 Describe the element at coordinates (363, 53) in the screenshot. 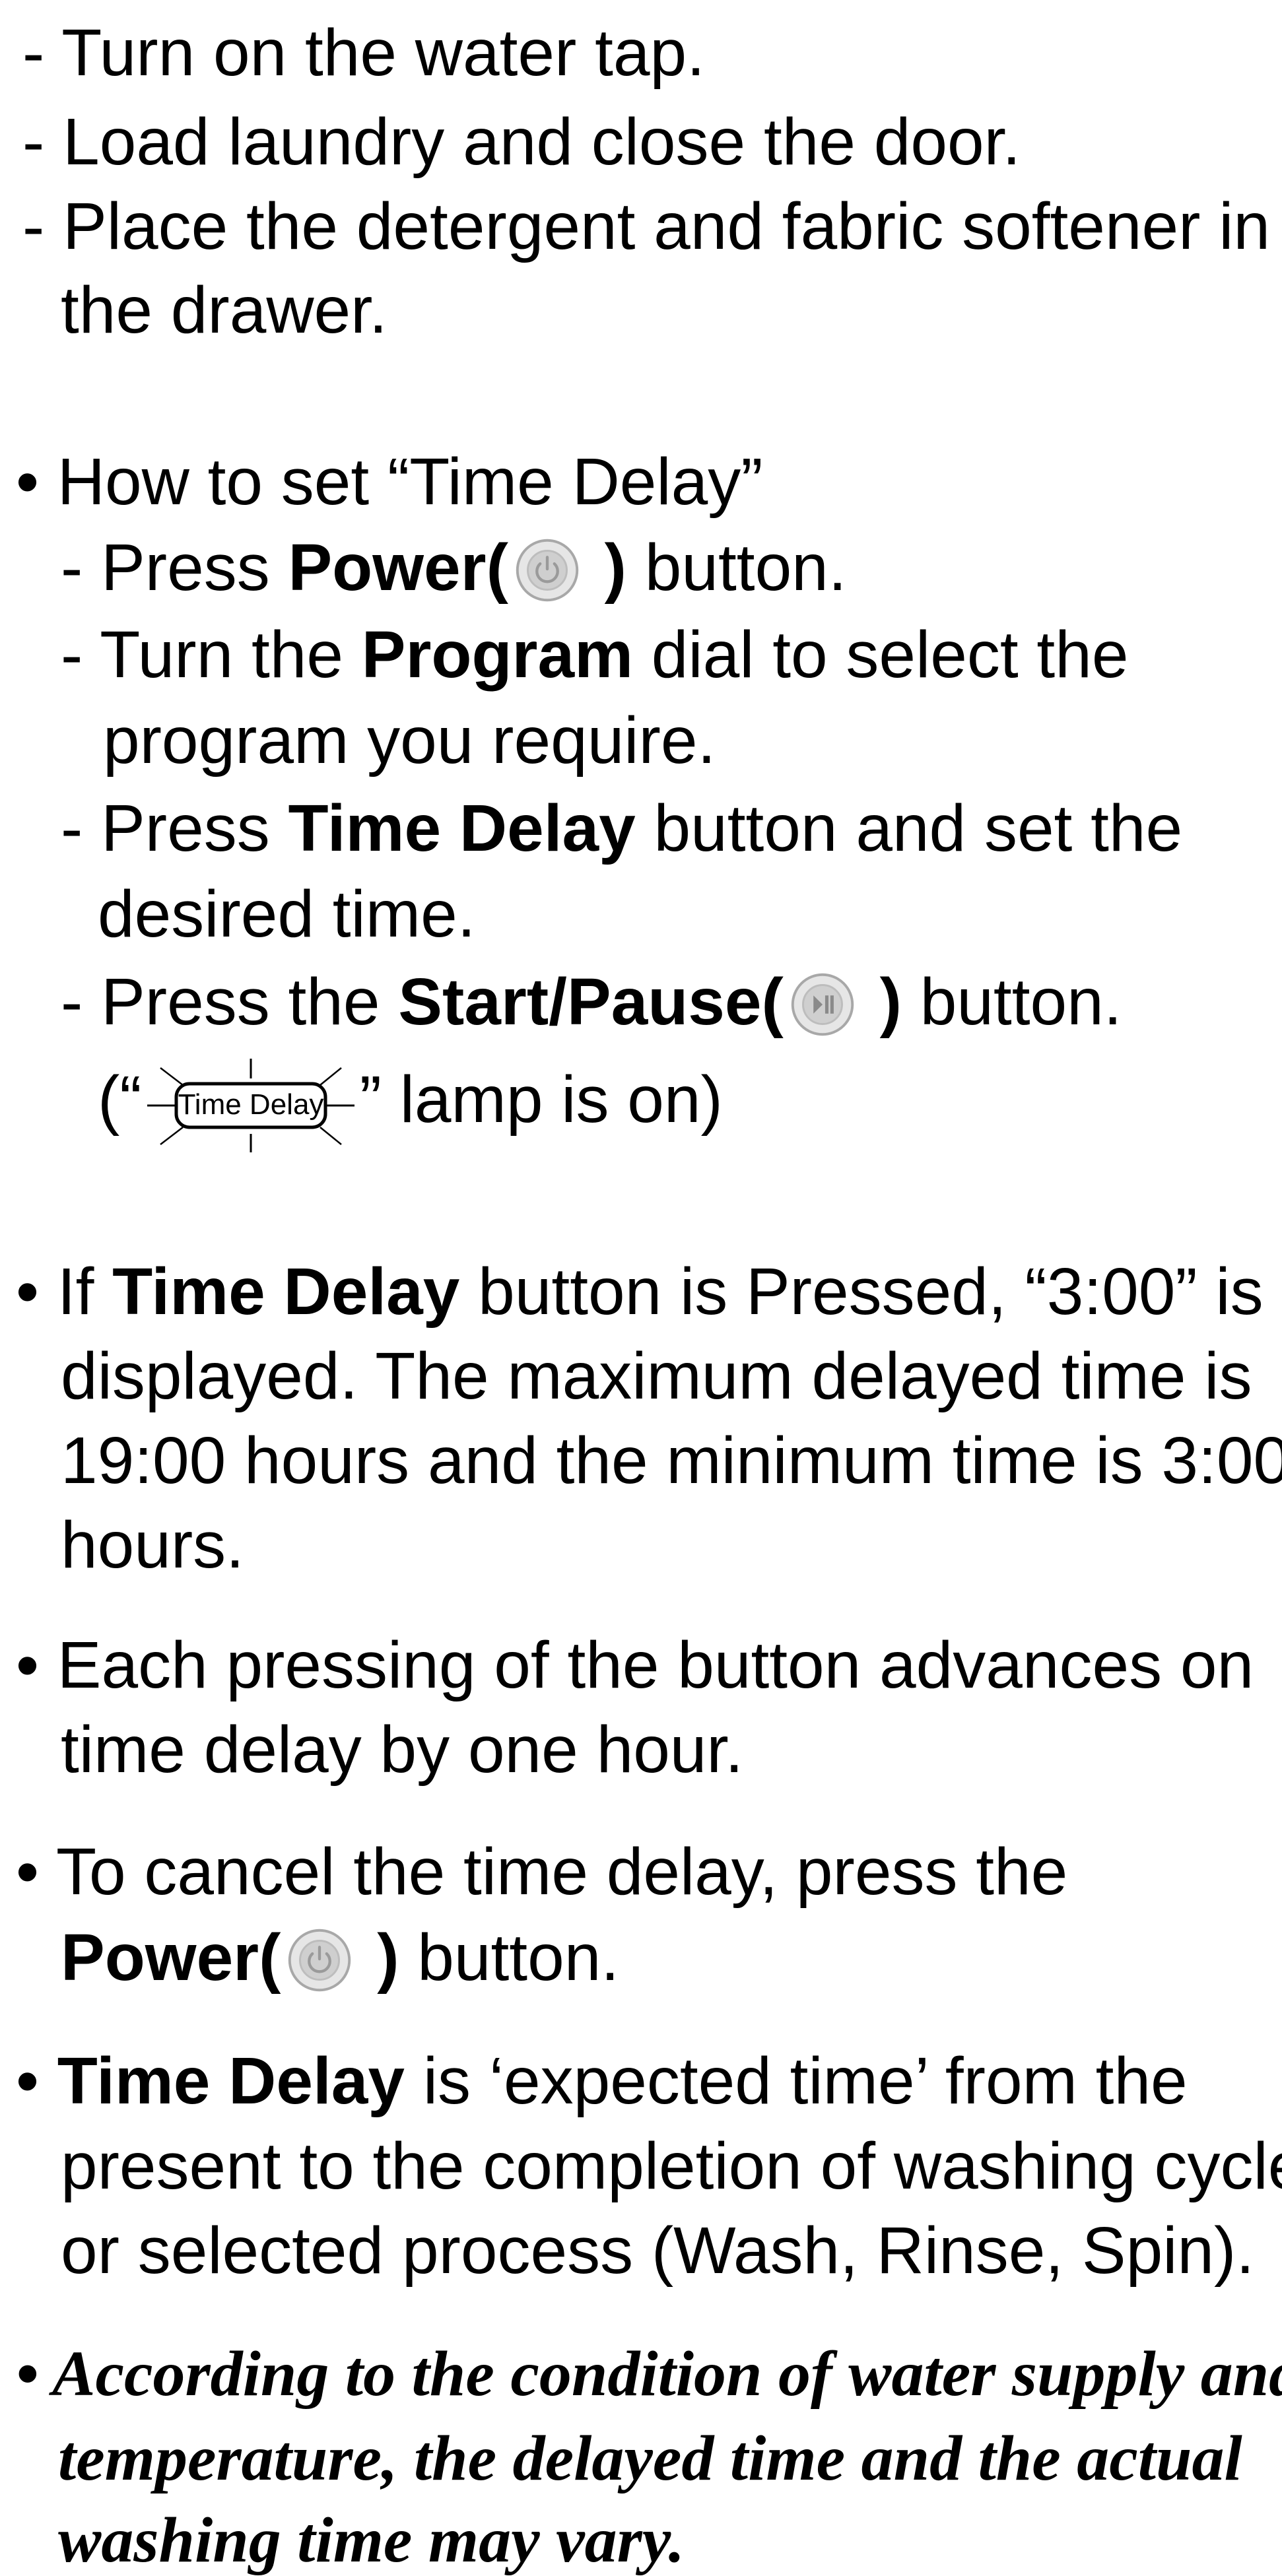

I see `step-turn-on-tap: - Turn on the water tap.` at that location.